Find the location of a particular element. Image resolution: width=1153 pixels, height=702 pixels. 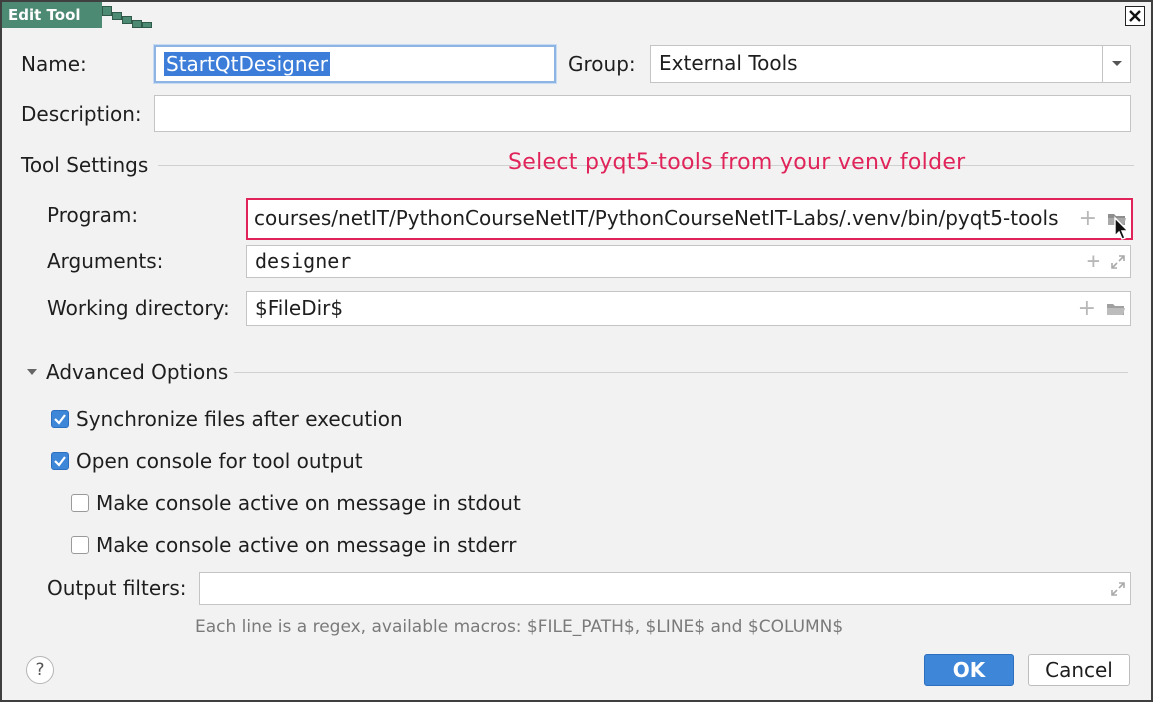

output-filters-field-icons is located at coordinates (1115, 588).